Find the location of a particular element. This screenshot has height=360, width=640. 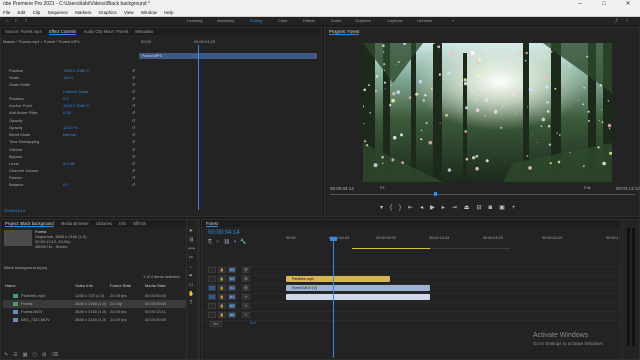

help-icon: ? is located at coordinates (627, 21).